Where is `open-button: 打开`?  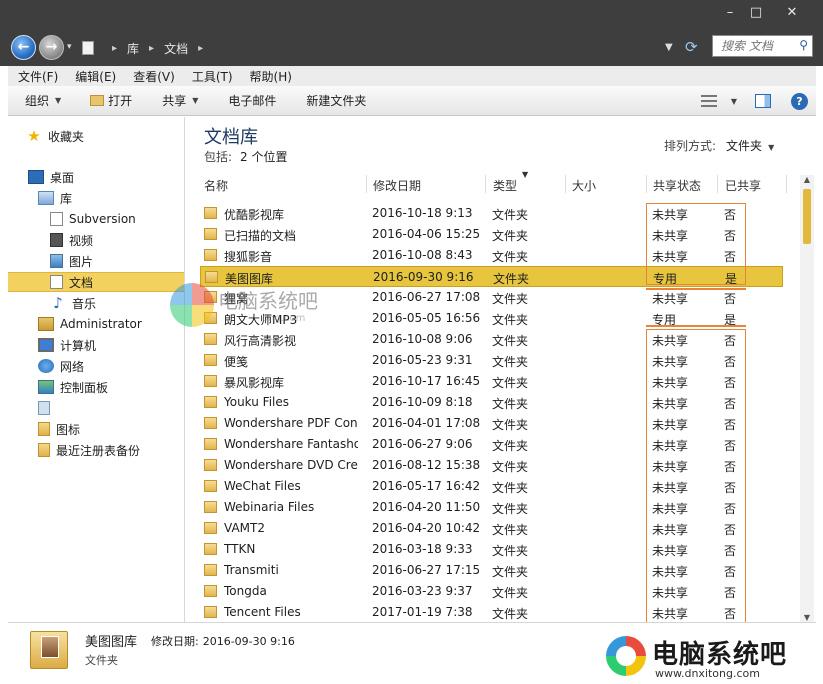 open-button: 打开 is located at coordinates (111, 100).